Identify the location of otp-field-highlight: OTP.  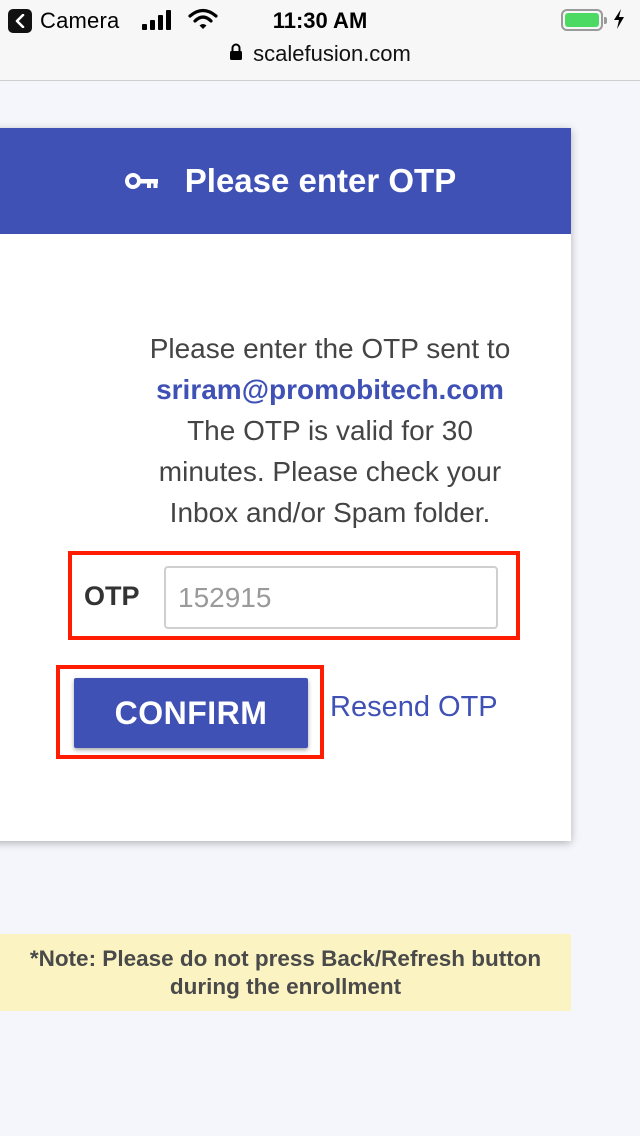
(294, 595).